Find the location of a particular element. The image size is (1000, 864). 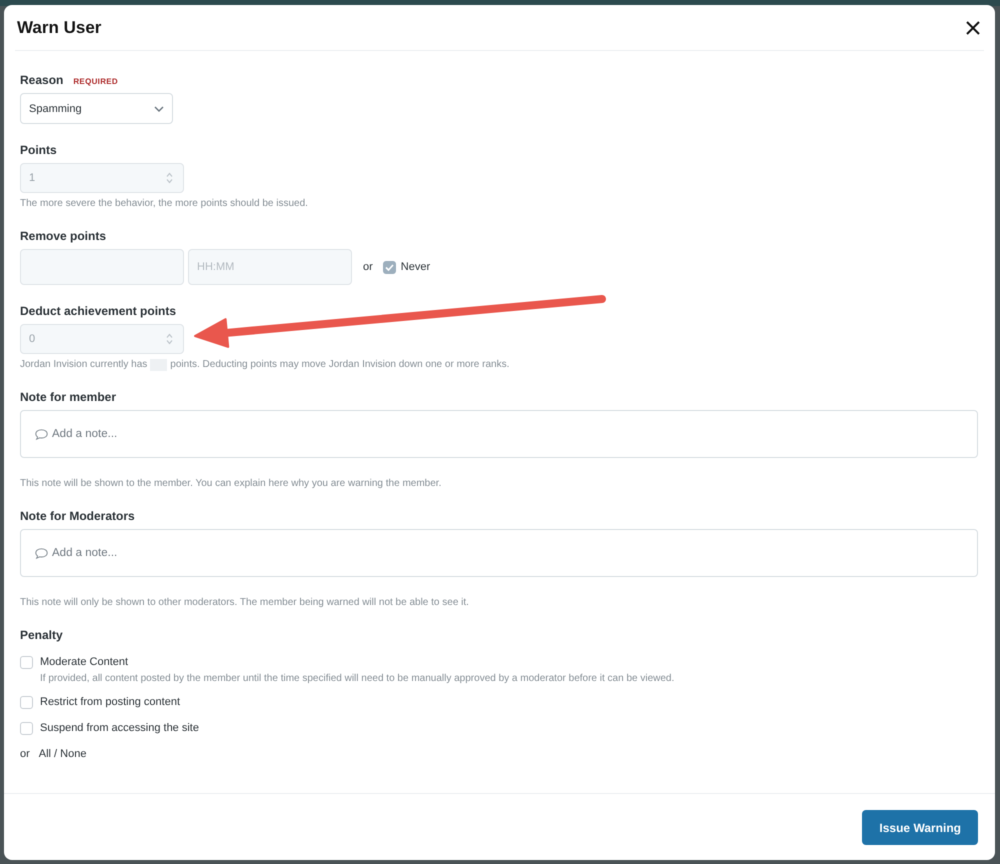

option-description: If provided, all content posted by the member until the time specified will need to be manually approved by a moderator before it can be viewed. is located at coordinates (358, 678).